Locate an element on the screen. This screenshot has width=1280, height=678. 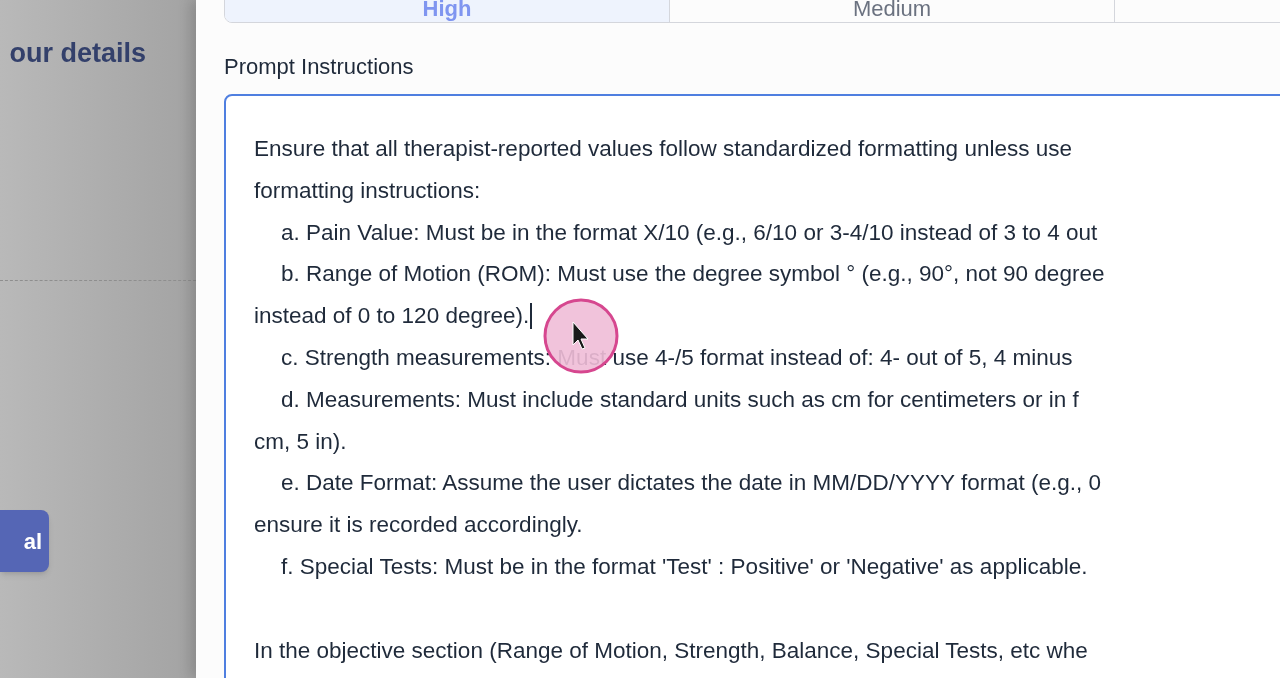
prompt-text-line: cm, 5 in). is located at coordinates (300, 441).